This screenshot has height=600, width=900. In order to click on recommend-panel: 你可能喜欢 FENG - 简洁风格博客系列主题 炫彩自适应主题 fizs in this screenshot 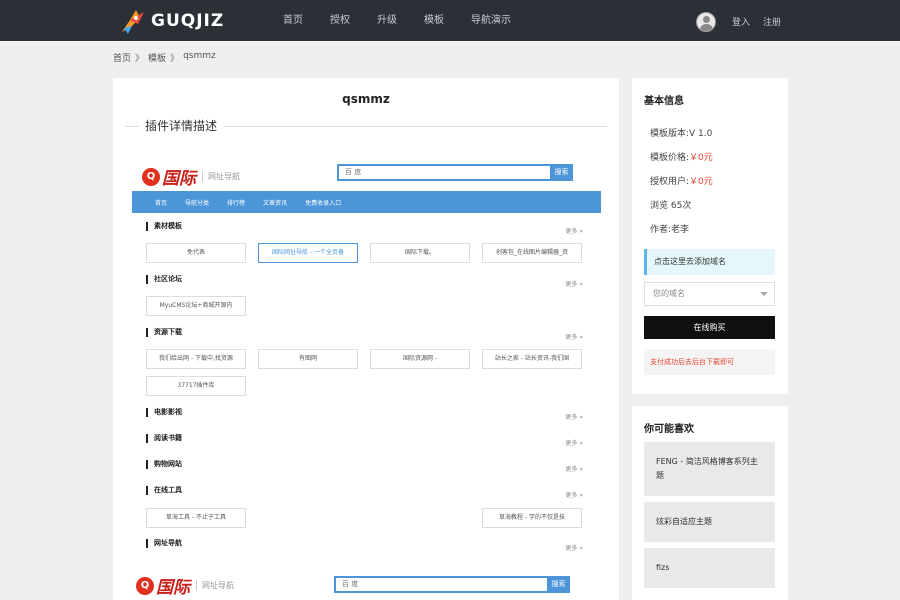, I will do `click(710, 503)`.